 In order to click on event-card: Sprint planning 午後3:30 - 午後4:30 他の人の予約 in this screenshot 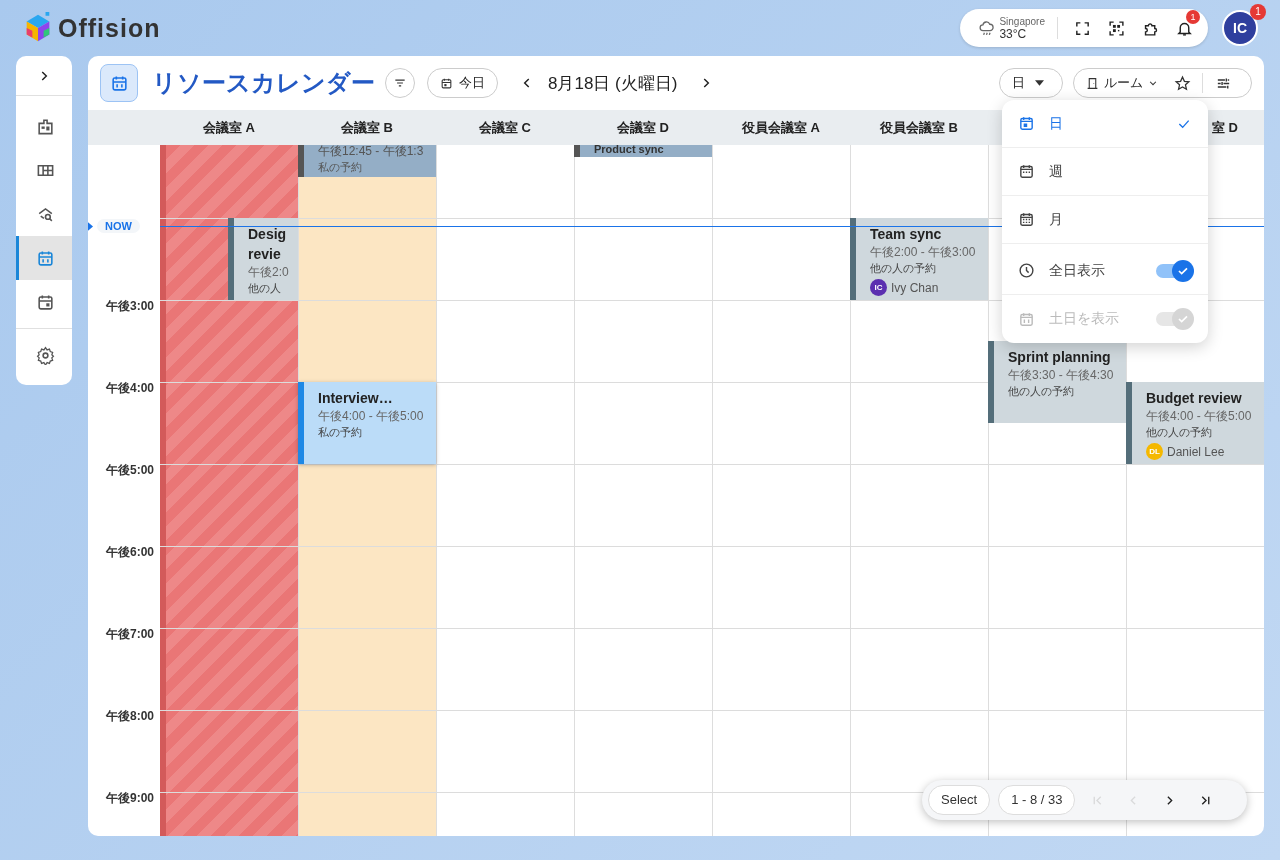, I will do `click(1057, 382)`.